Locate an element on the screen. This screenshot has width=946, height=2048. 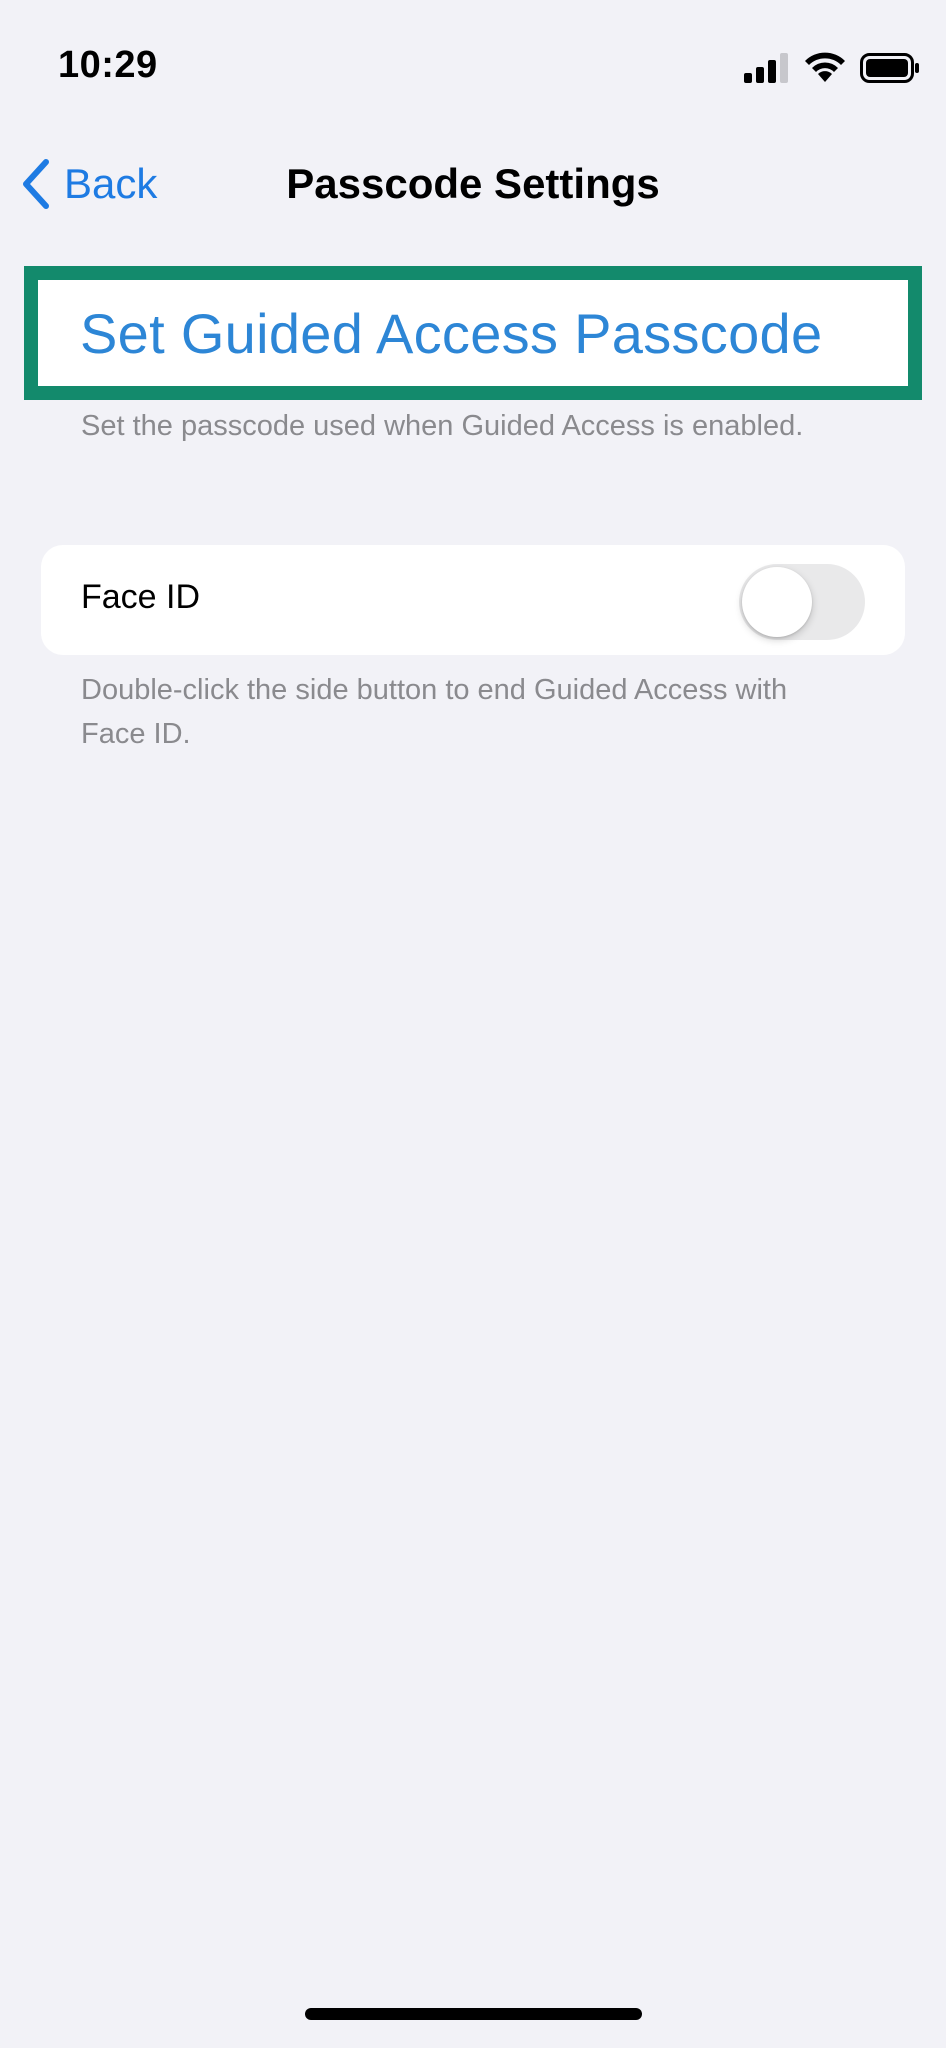
page-title: Passcode Settings is located at coordinates (473, 183).